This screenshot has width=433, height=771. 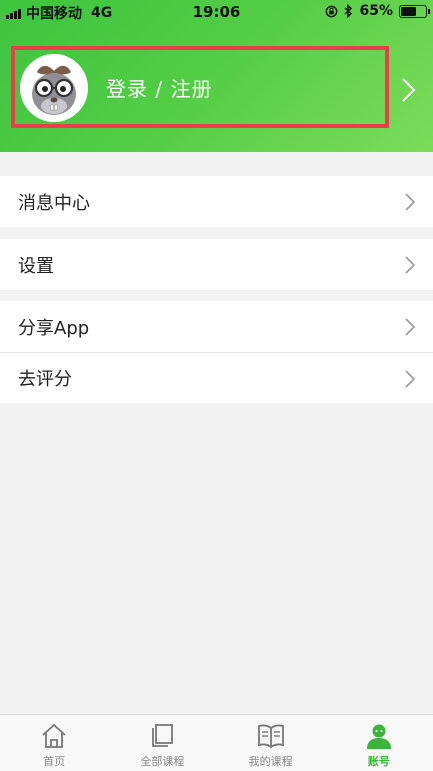 What do you see at coordinates (378, 736) in the screenshot?
I see `account-icon` at bounding box center [378, 736].